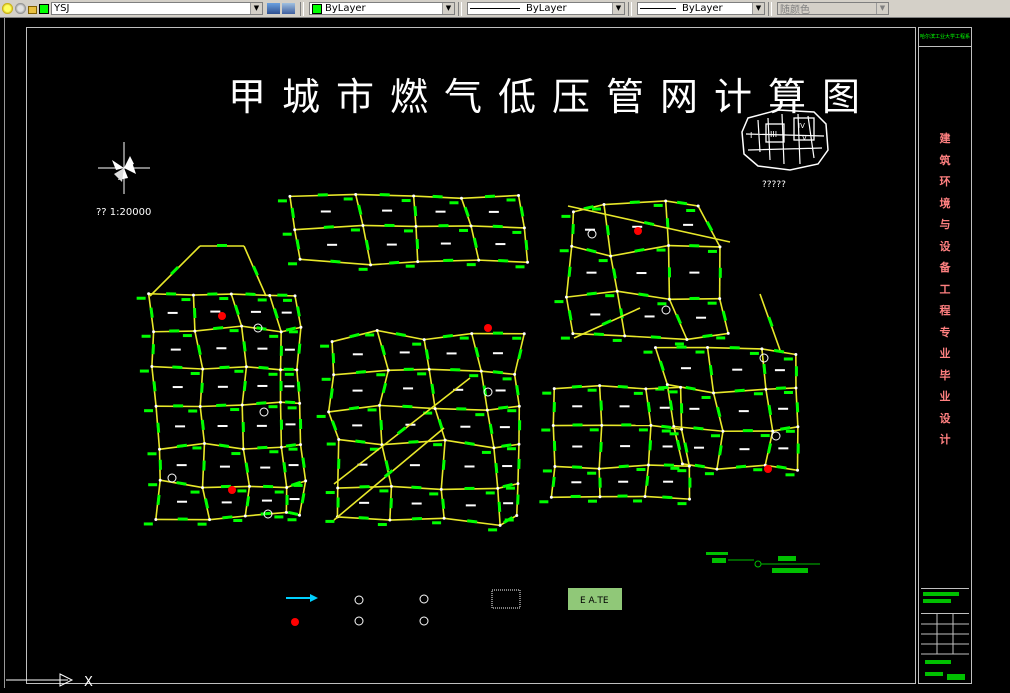 This screenshot has width=1010, height=693. I want to click on linetype-dropdown: ByLayer ▼, so click(546, 8).